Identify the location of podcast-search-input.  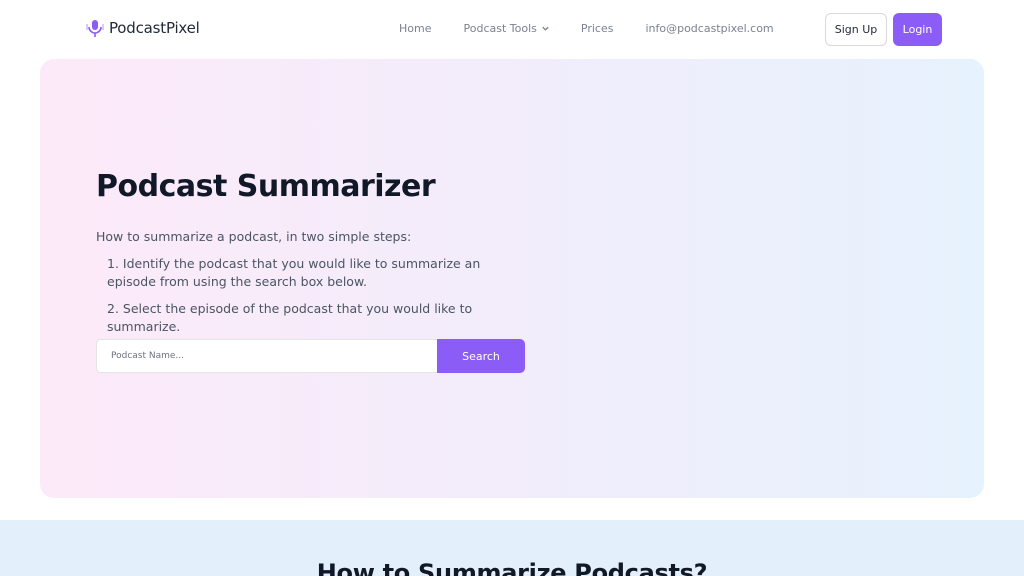
(267, 356).